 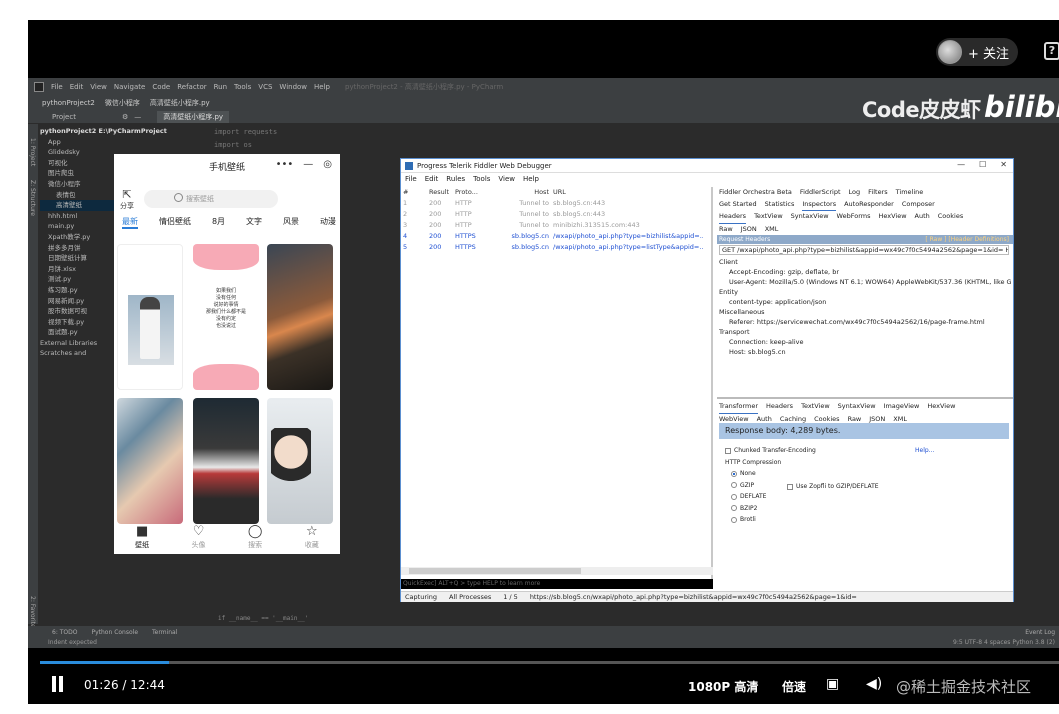 What do you see at coordinates (780, 205) in the screenshot?
I see `tab-statistics: Statistics` at bounding box center [780, 205].